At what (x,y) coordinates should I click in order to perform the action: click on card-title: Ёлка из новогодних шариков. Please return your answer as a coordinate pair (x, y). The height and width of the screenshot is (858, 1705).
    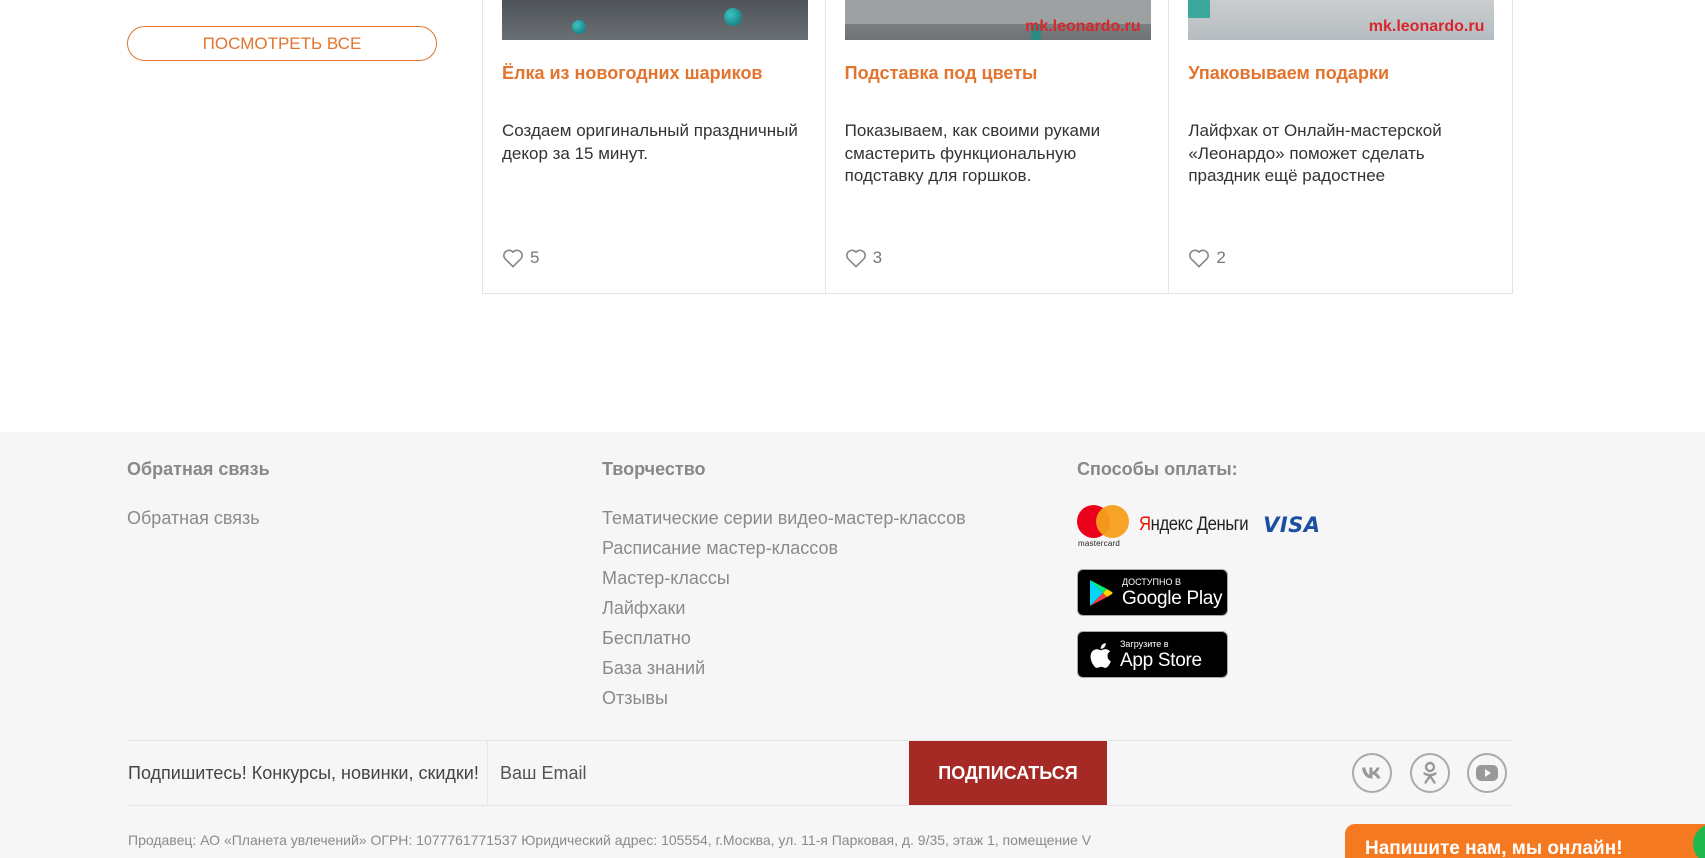
    Looking at the image, I should click on (657, 73).